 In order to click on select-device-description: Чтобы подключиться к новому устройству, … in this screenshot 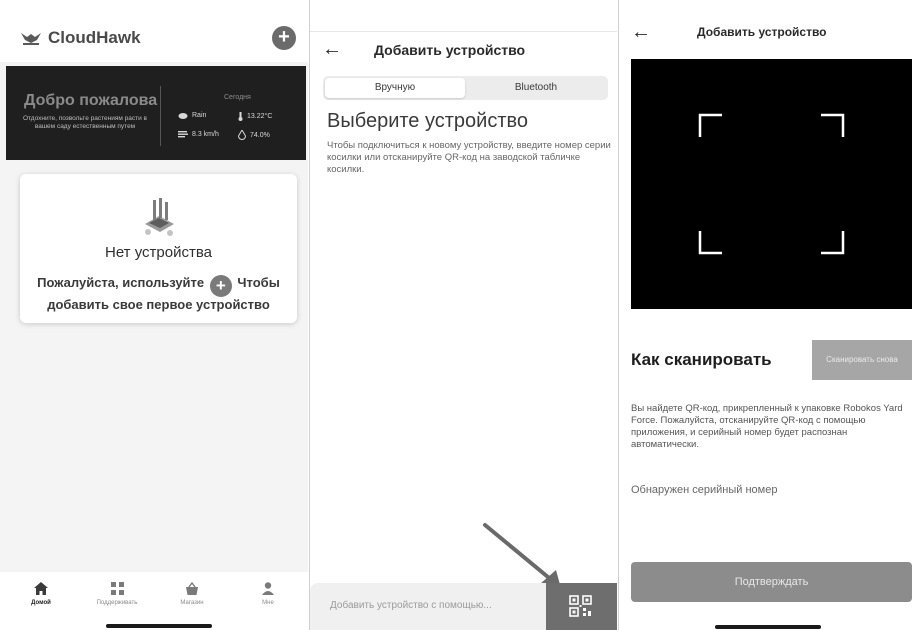, I will do `click(469, 157)`.